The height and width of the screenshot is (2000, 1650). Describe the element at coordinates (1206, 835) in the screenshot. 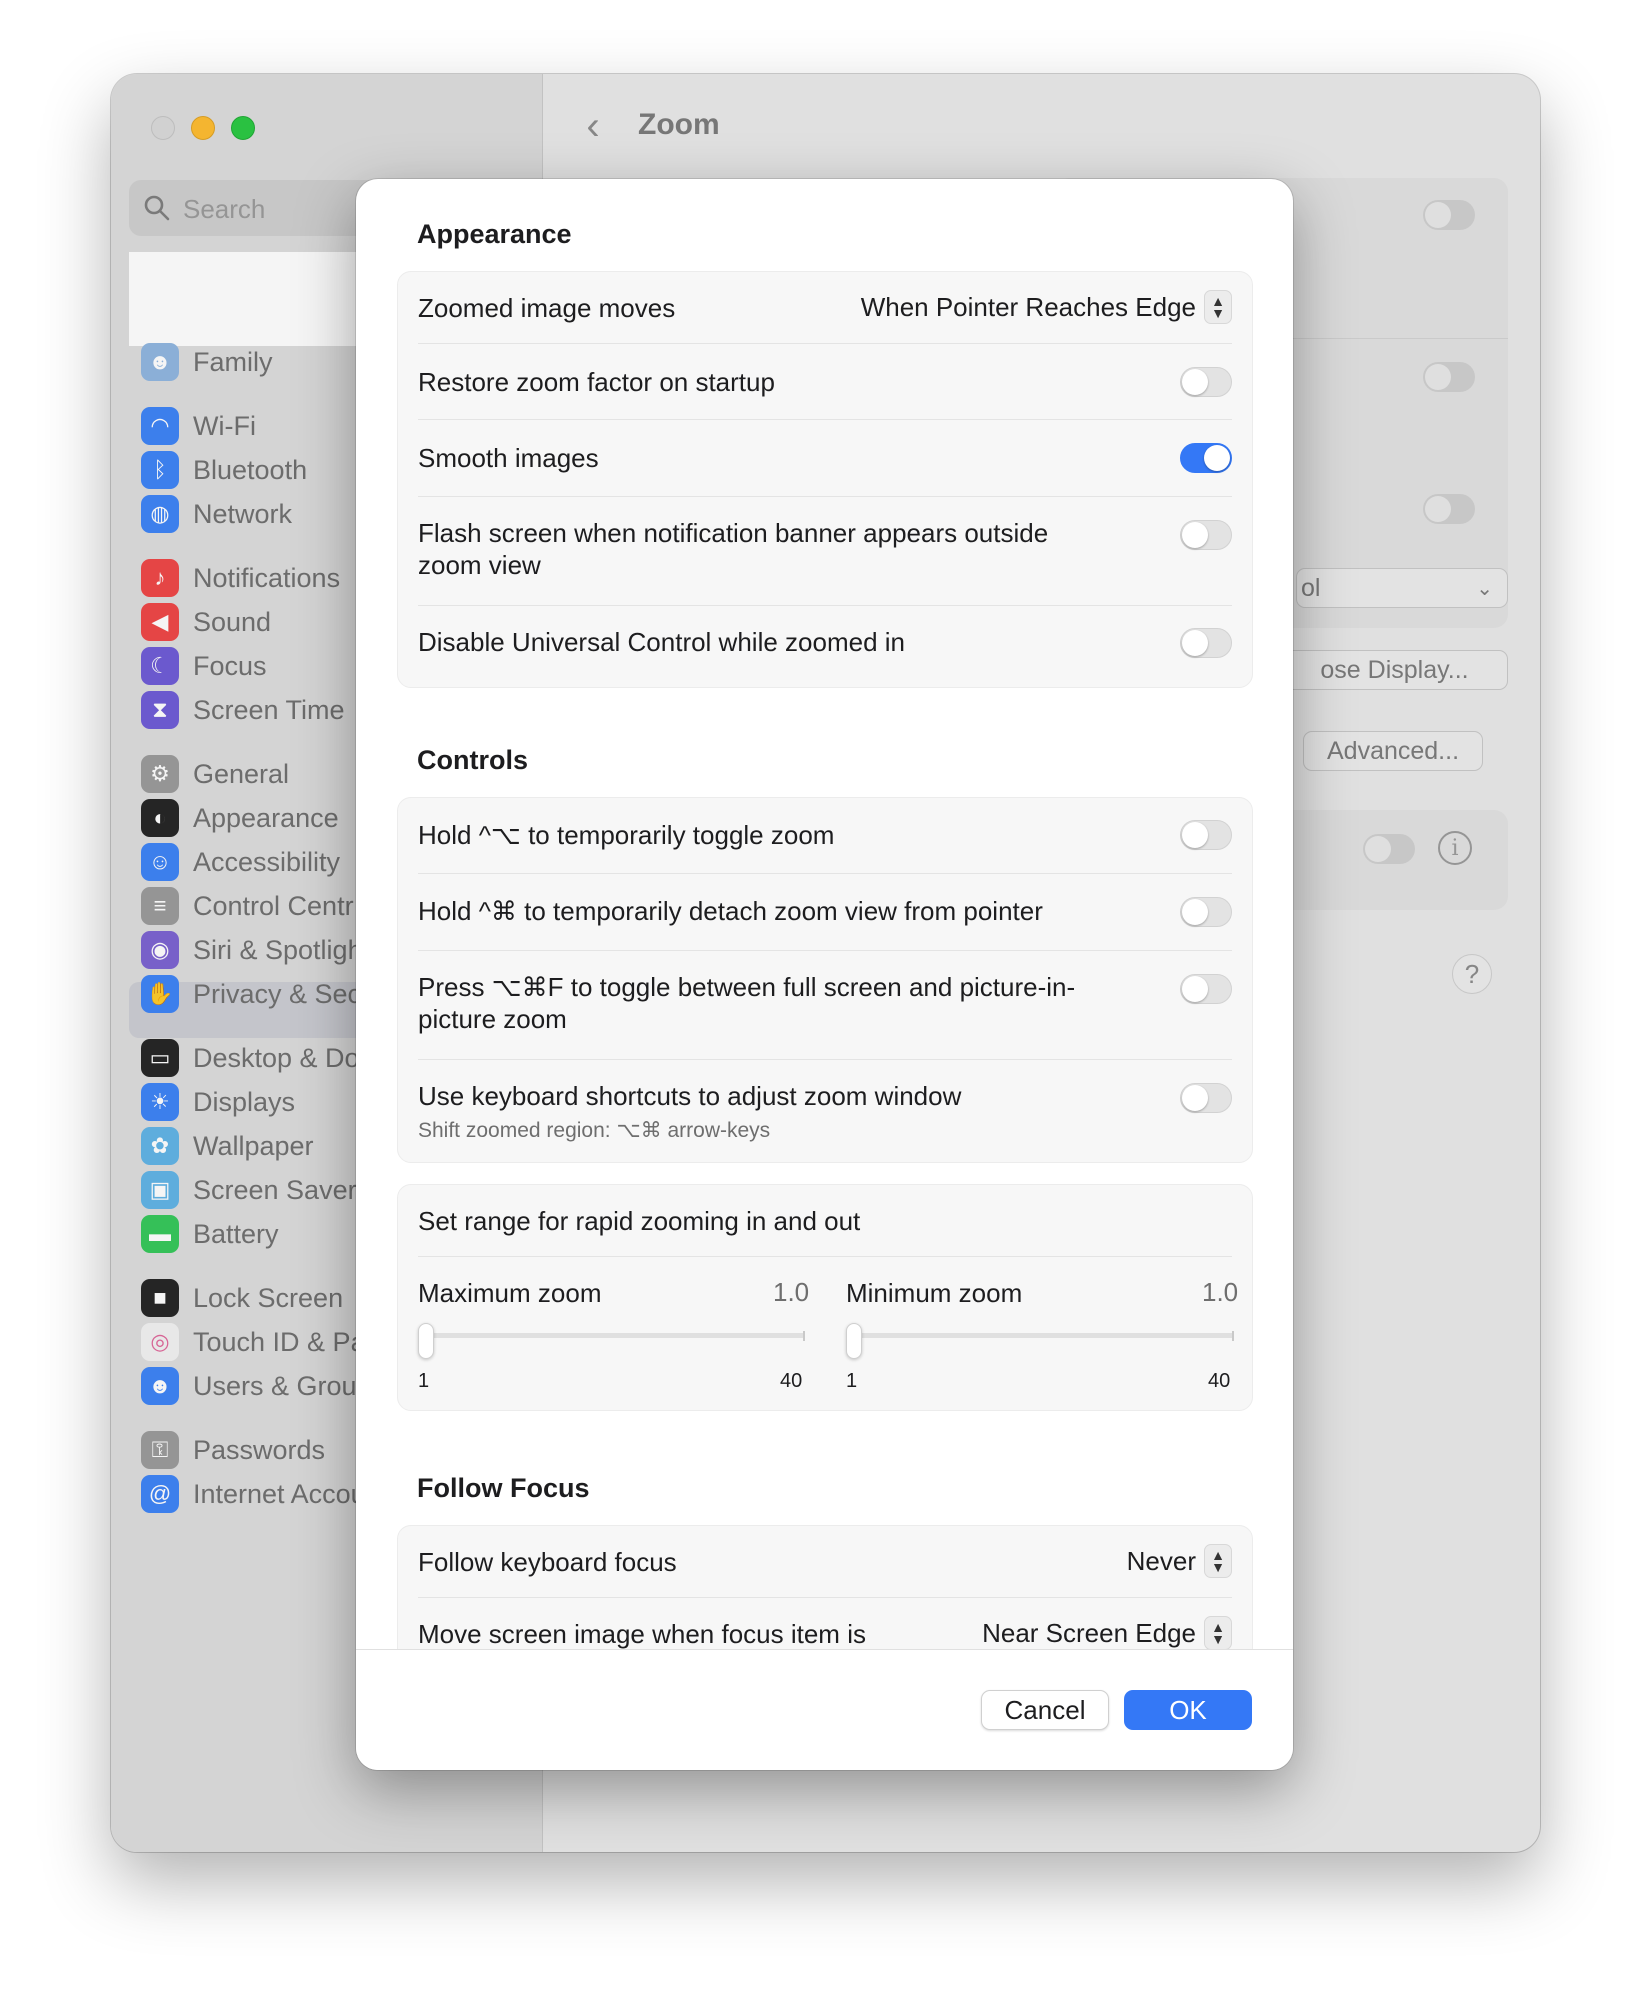

I see `hold-toggle-zoom-toggle` at that location.